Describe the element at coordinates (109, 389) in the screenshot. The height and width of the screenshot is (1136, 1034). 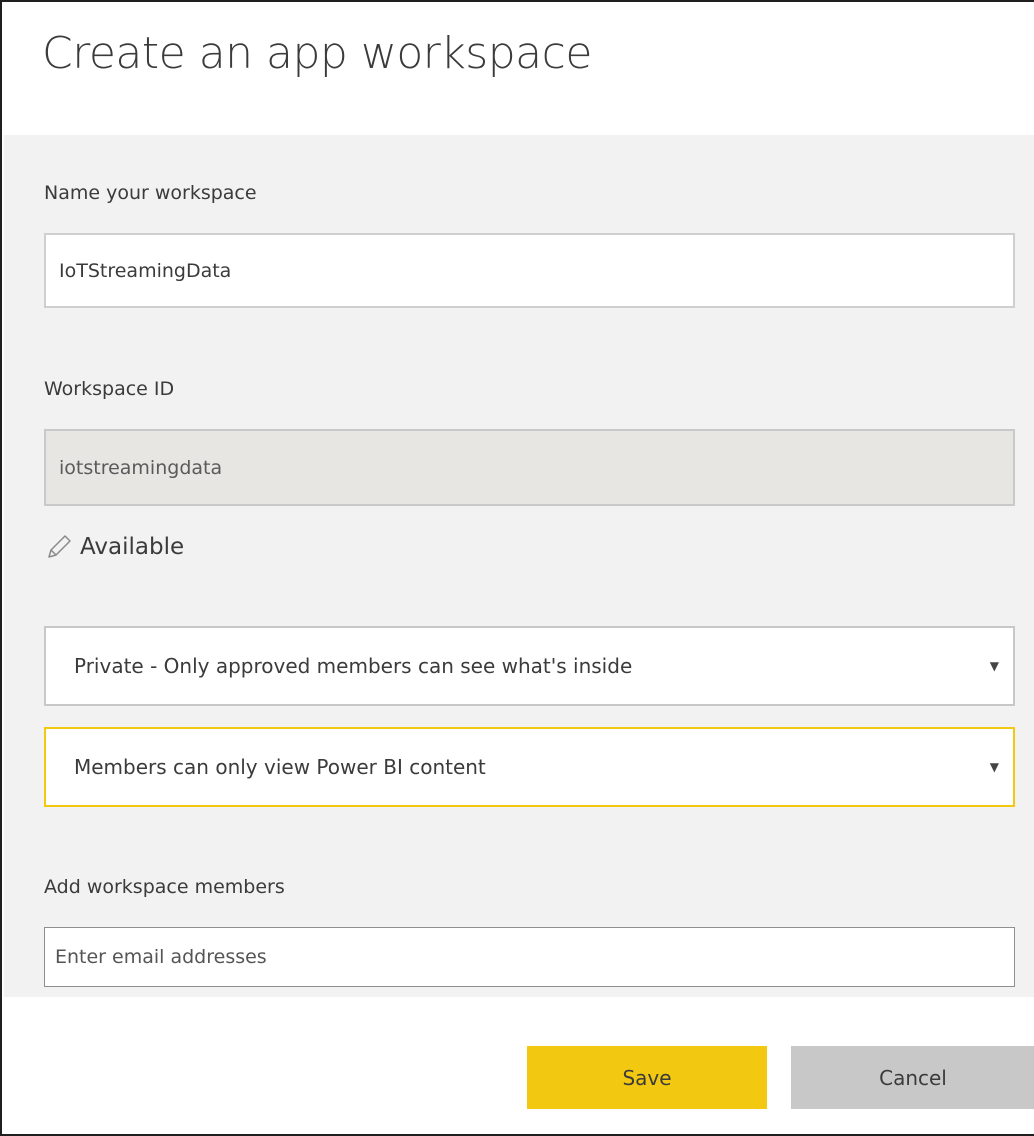
I see `workspace-id-label: Workspace ID` at that location.